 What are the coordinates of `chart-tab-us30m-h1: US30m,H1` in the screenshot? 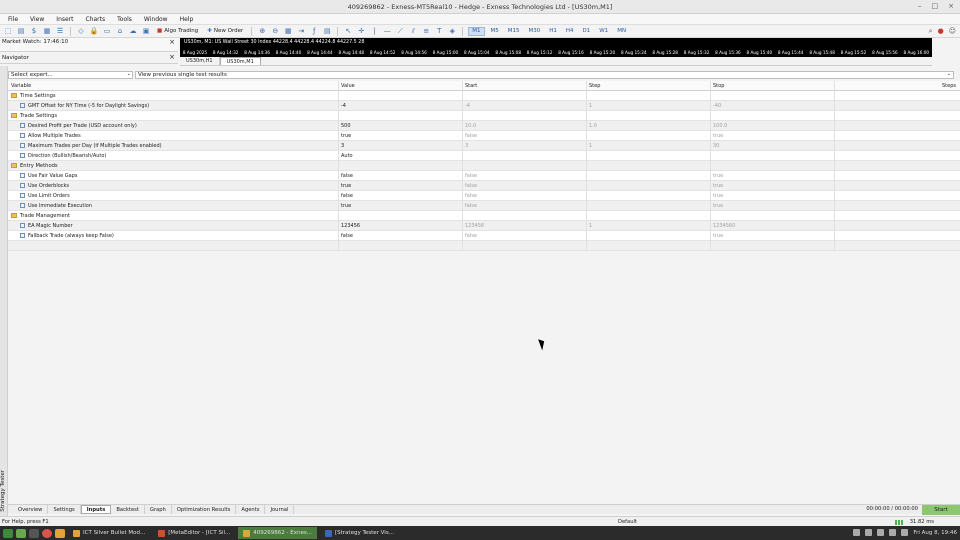 It's located at (200, 61).